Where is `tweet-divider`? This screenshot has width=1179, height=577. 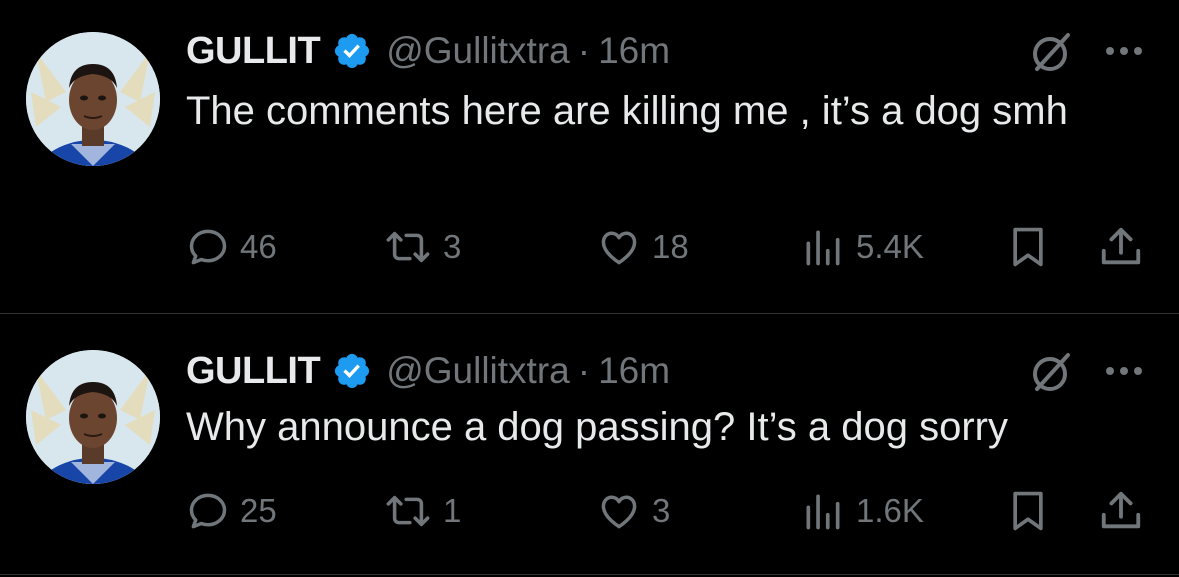 tweet-divider is located at coordinates (589, 574).